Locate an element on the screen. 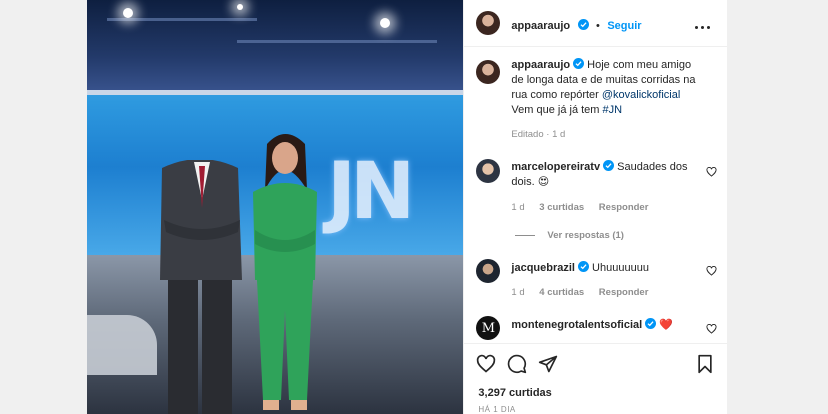 This screenshot has width=828, height=414. comment-likes: 4 curtidas is located at coordinates (561, 292).